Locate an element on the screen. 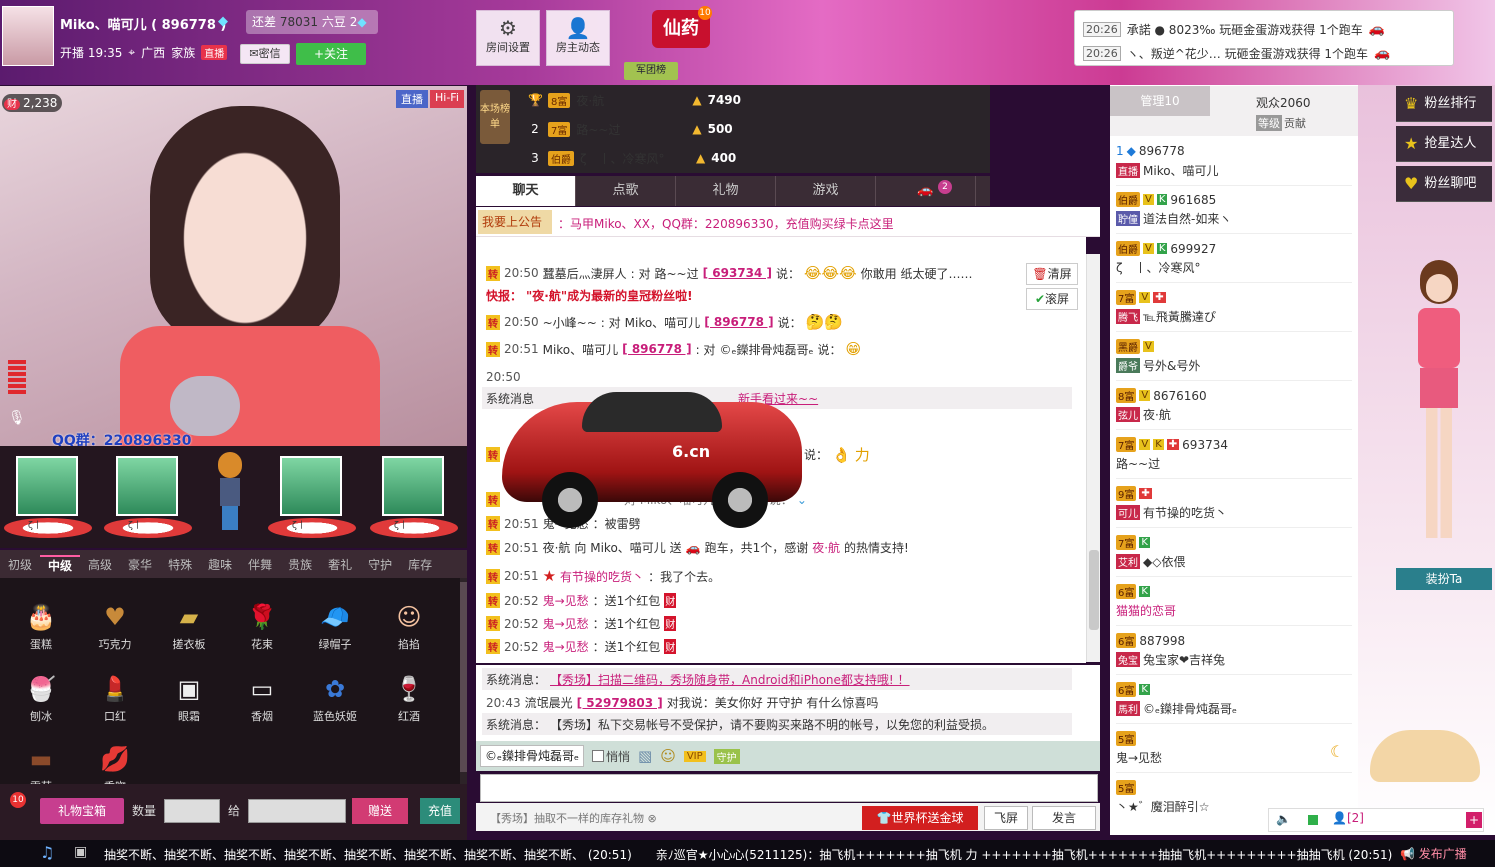 The image size is (1495, 867). private-message-button: ✉密信 is located at coordinates (265, 54).